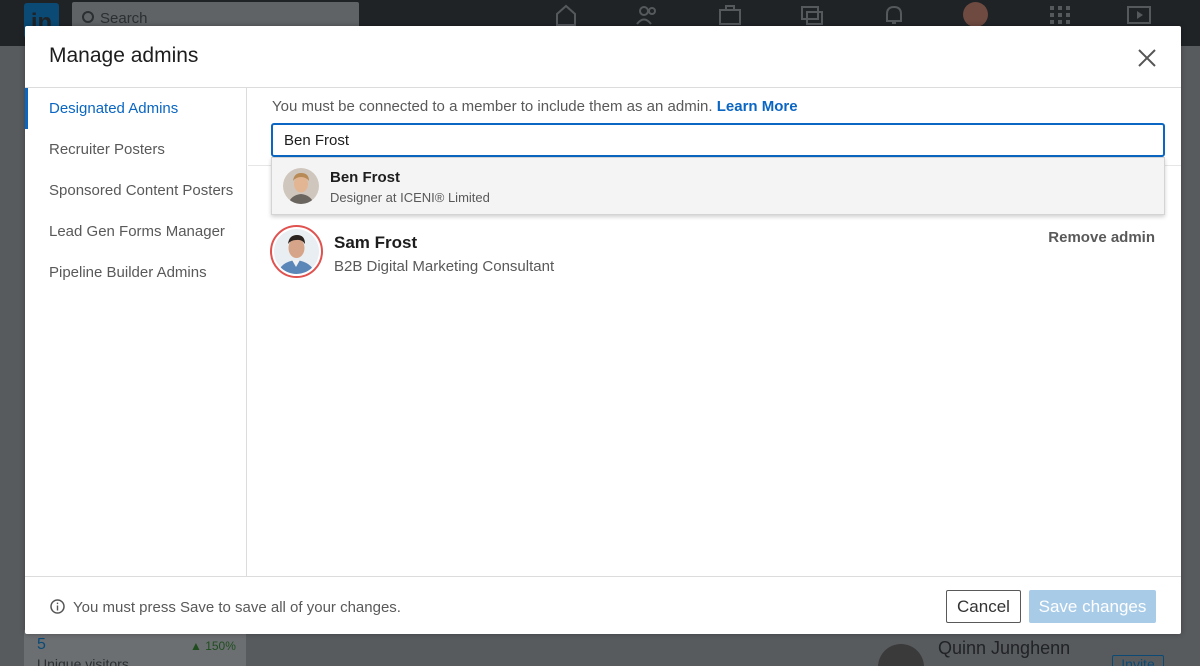  Describe the element at coordinates (88, 17) in the screenshot. I see `search-icon` at that location.